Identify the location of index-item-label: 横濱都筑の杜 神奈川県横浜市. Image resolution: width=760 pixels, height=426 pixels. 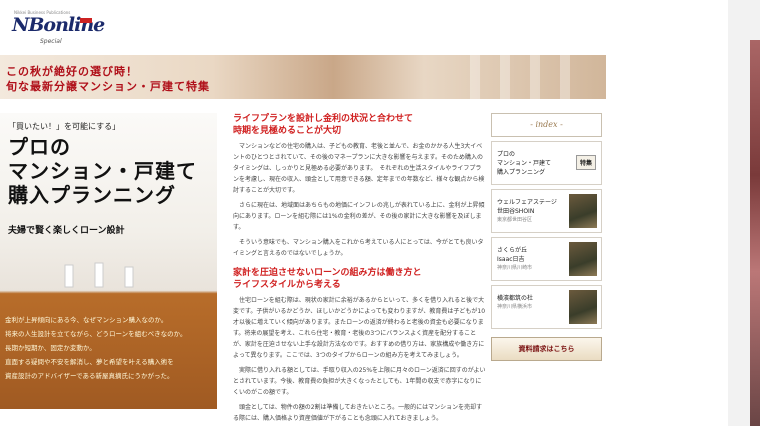
(515, 303).